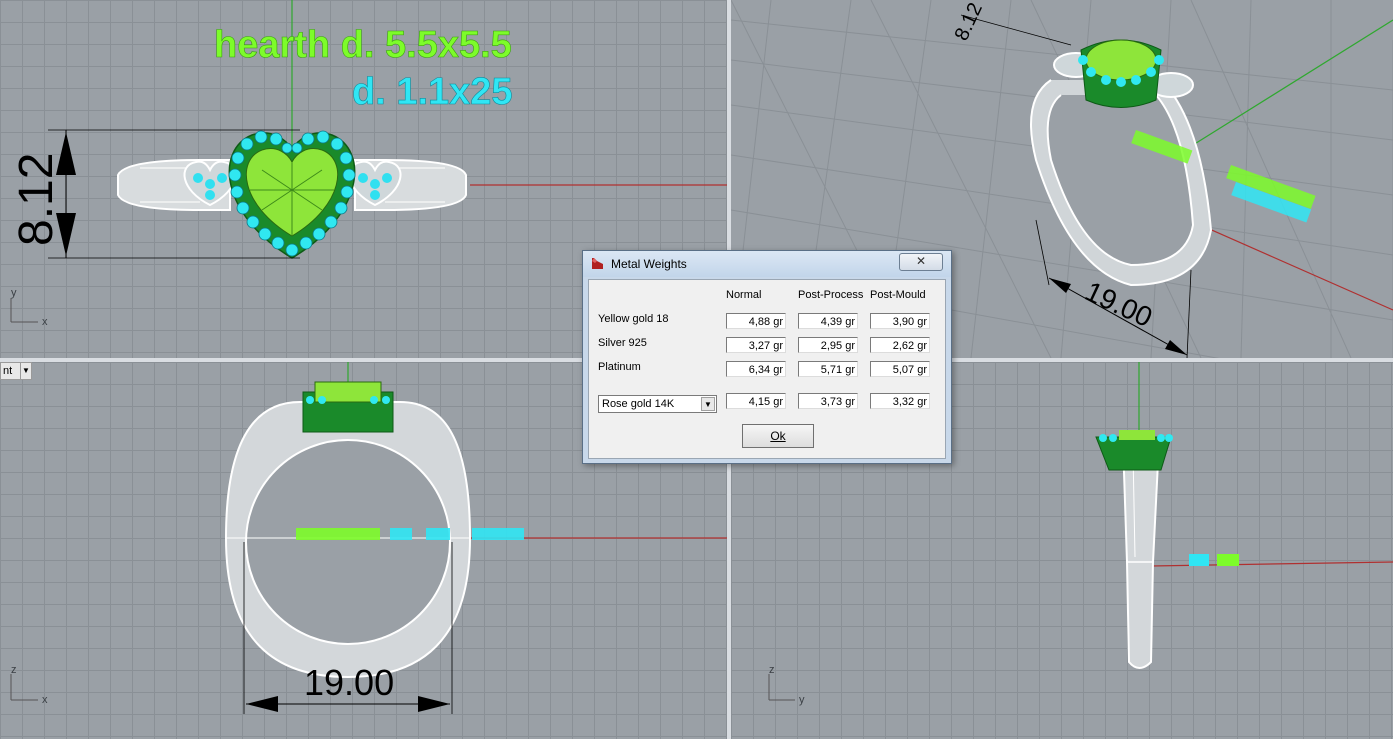  Describe the element at coordinates (898, 295) in the screenshot. I see `column-header-post-mould: Post-Mould` at that location.